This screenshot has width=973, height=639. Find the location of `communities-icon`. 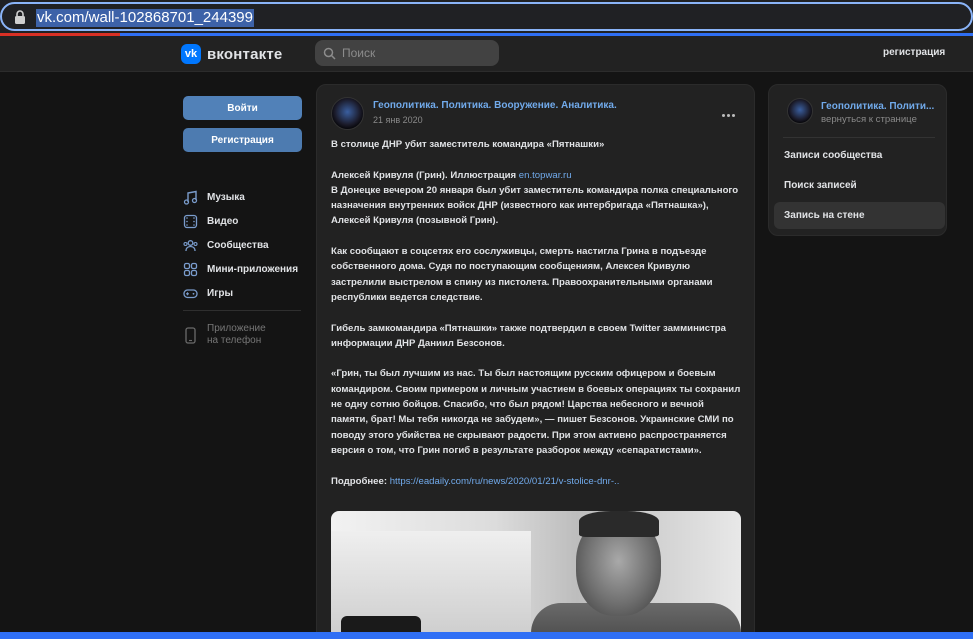

communities-icon is located at coordinates (190, 245).